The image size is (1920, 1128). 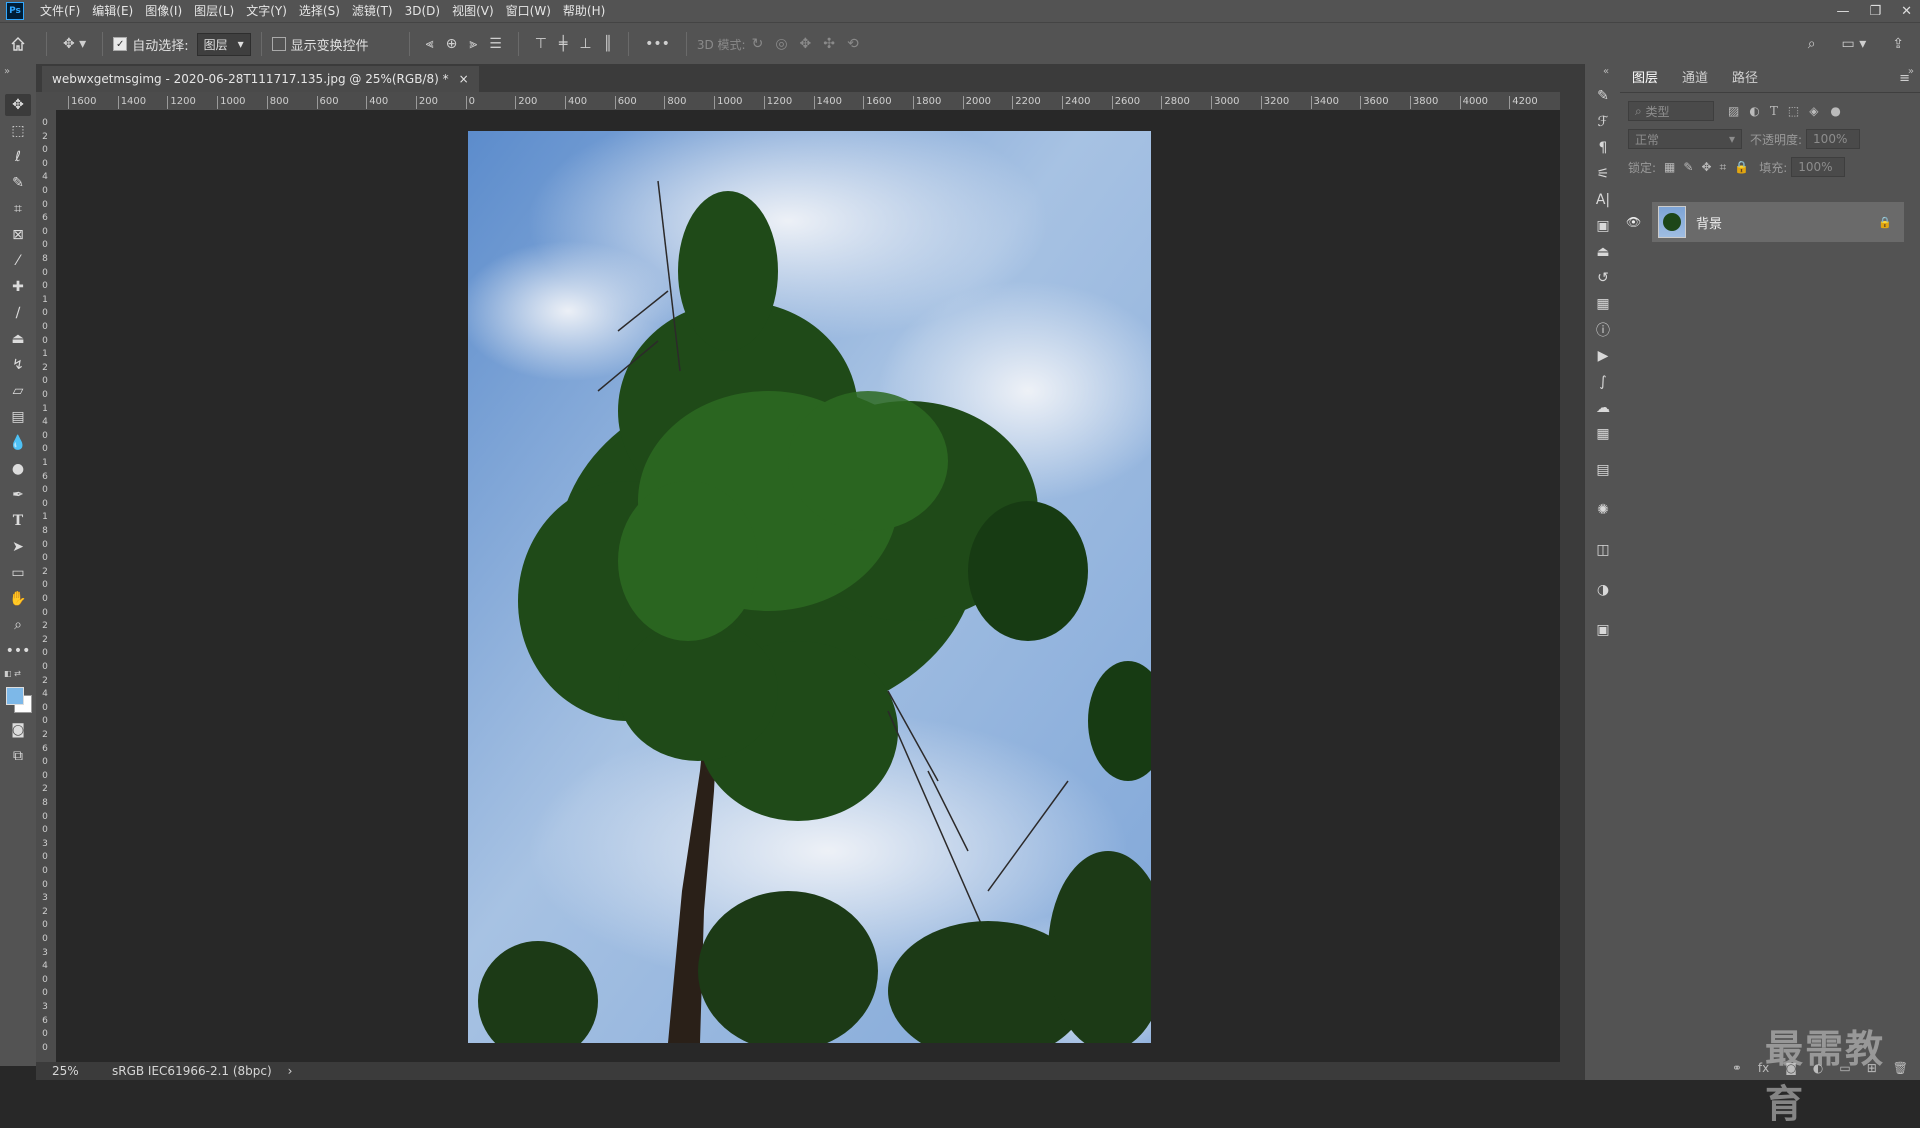 What do you see at coordinates (18, 495) in the screenshot?
I see `pen-tool-icon: ✒` at bounding box center [18, 495].